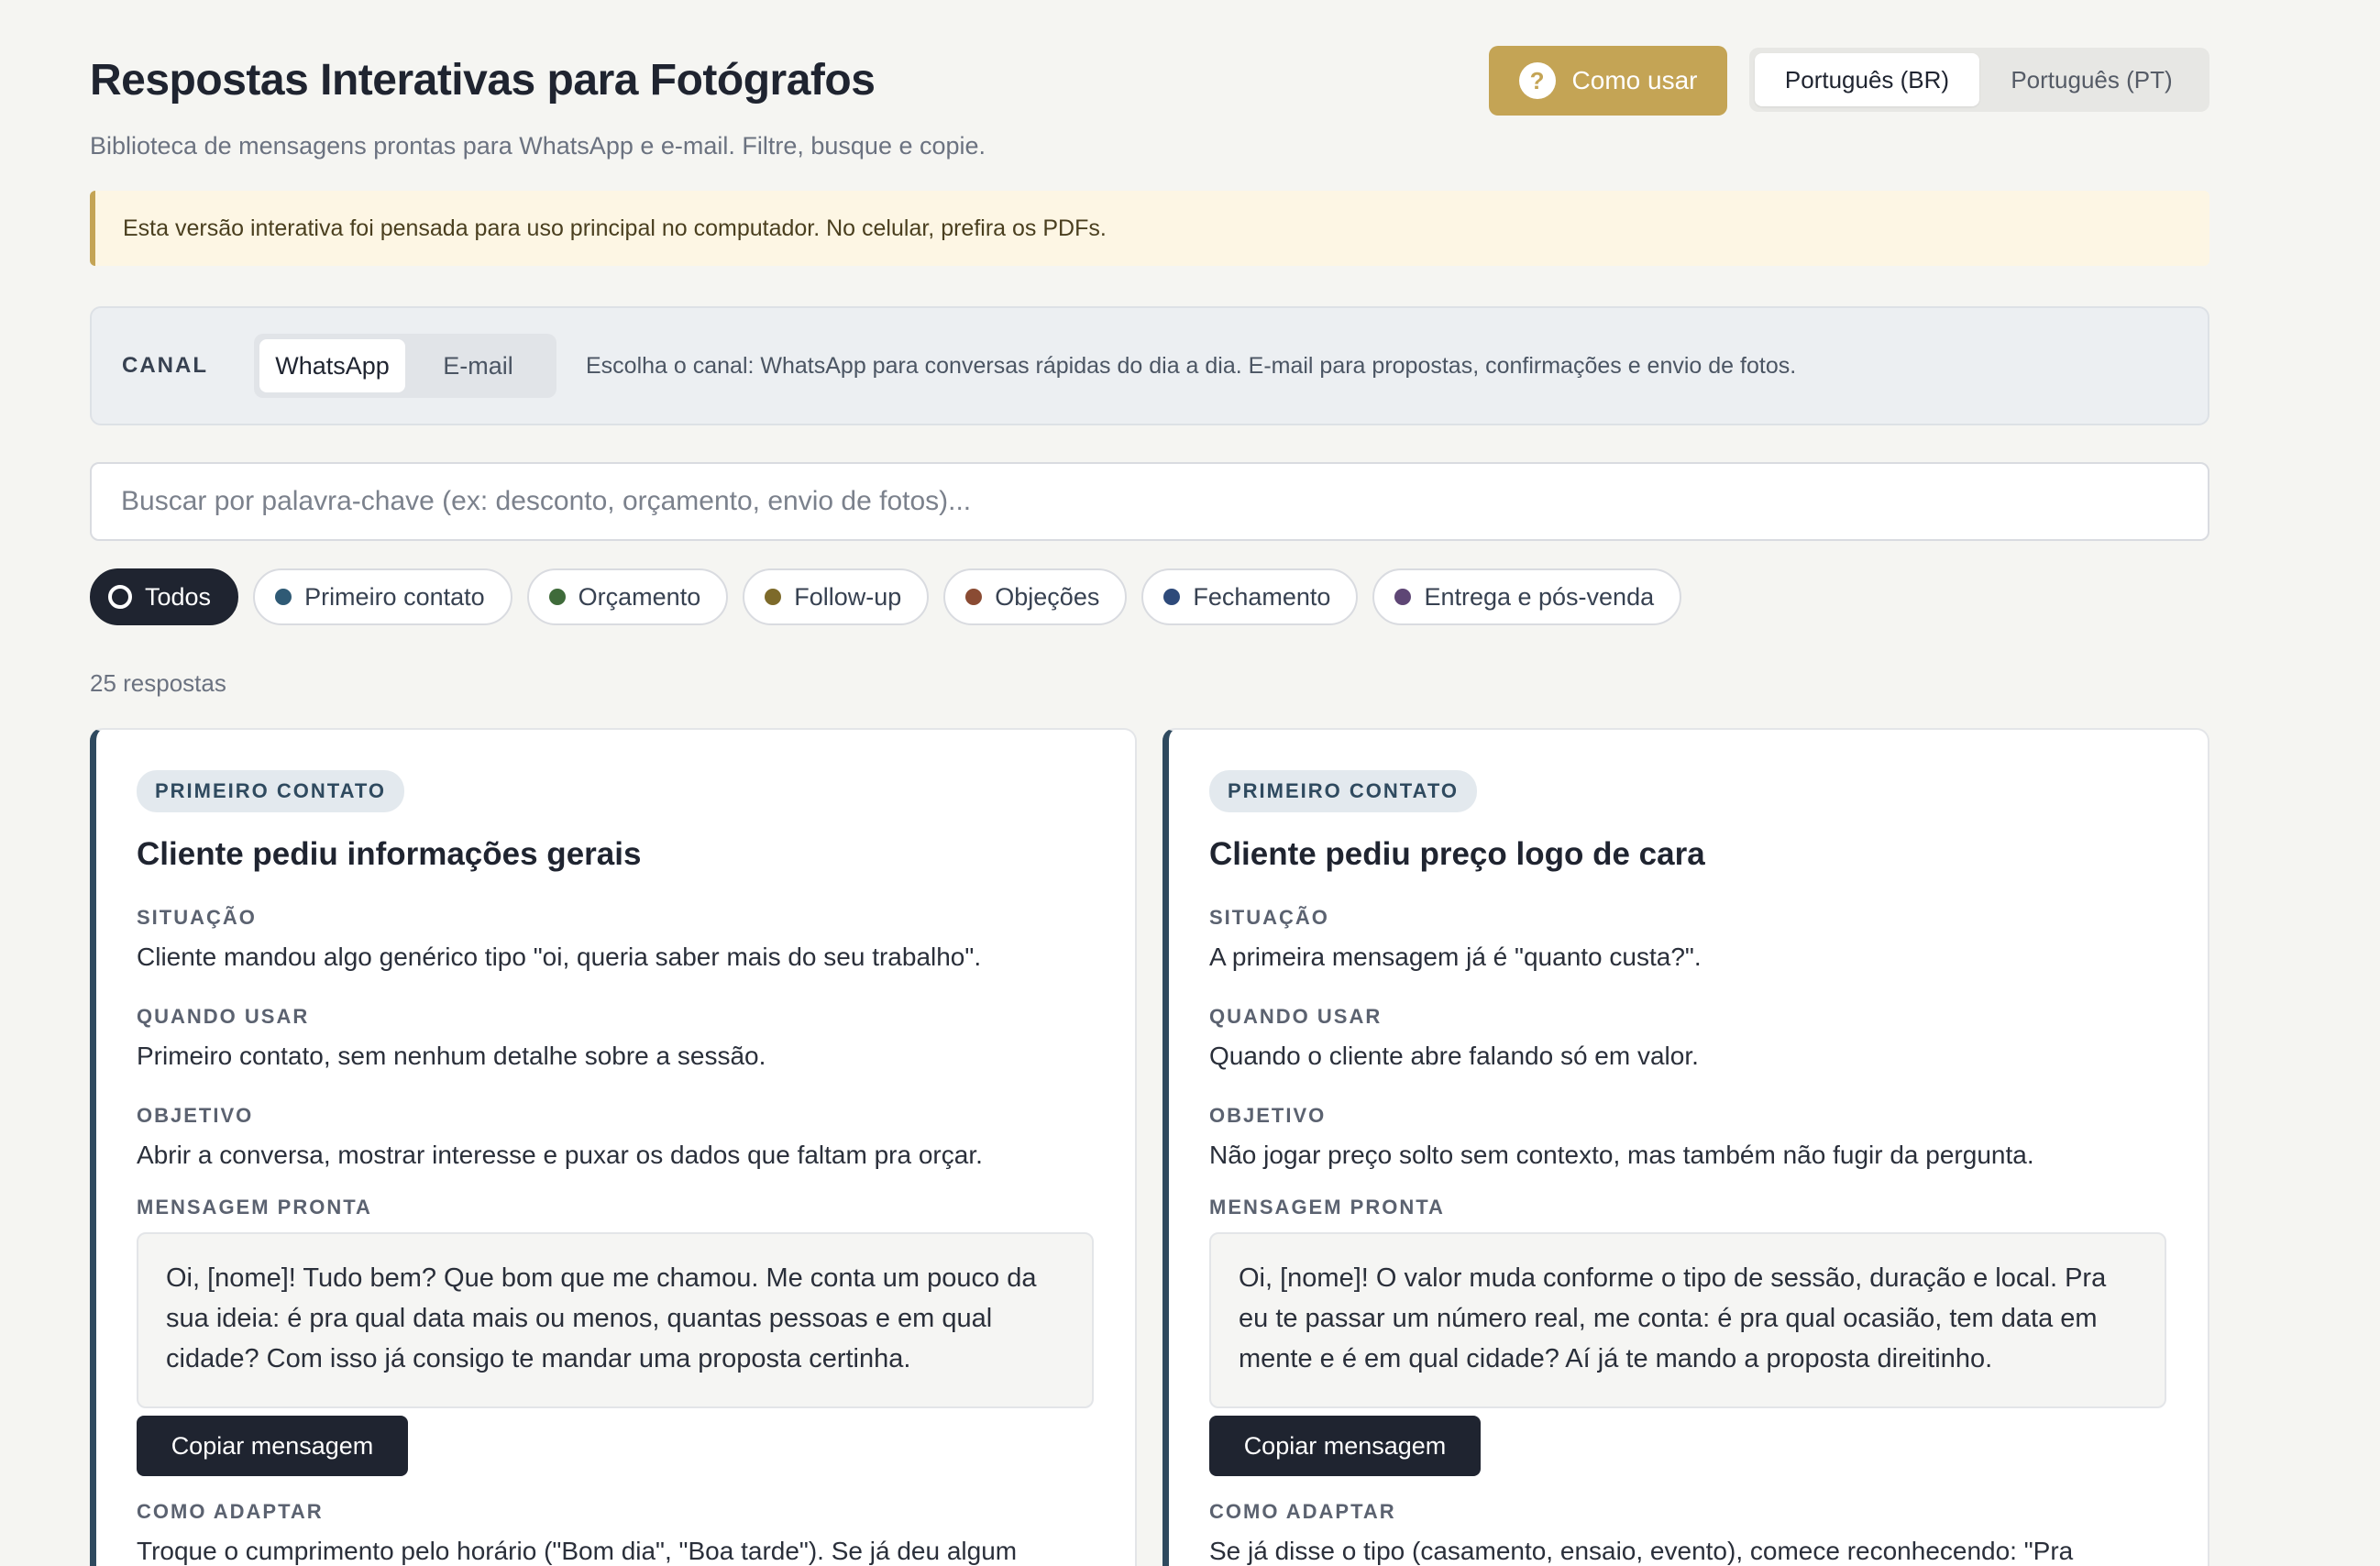 This screenshot has width=2380, height=1566. What do you see at coordinates (389, 854) in the screenshot?
I see `card-title: Cliente pediu informações gerais` at bounding box center [389, 854].